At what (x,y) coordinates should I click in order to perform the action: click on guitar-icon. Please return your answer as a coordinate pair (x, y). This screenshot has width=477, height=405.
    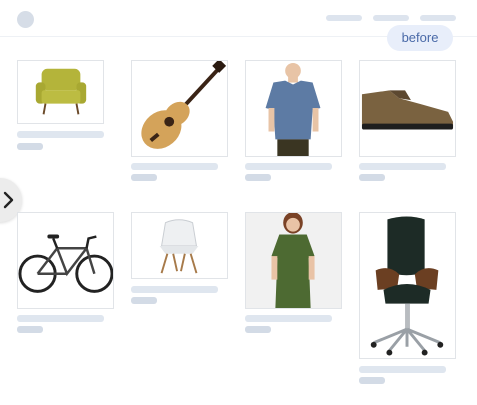
    Looking at the image, I should click on (184, 105).